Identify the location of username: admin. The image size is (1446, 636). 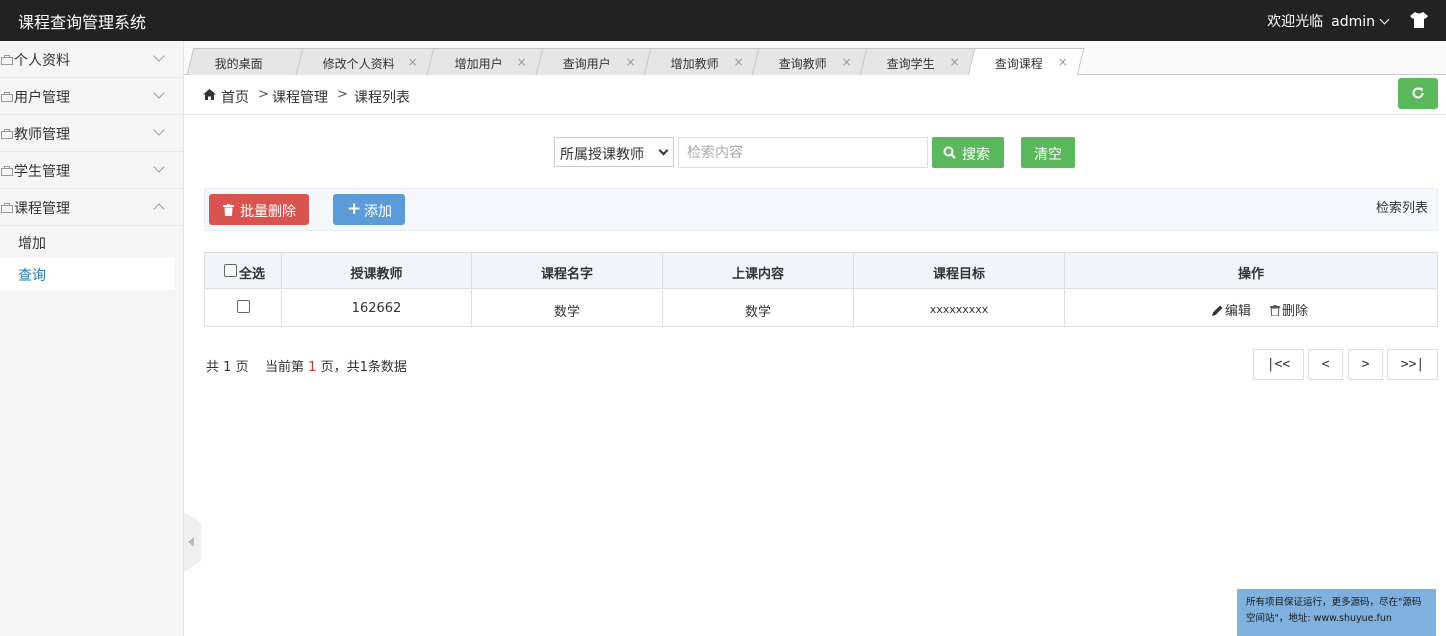
(1353, 22).